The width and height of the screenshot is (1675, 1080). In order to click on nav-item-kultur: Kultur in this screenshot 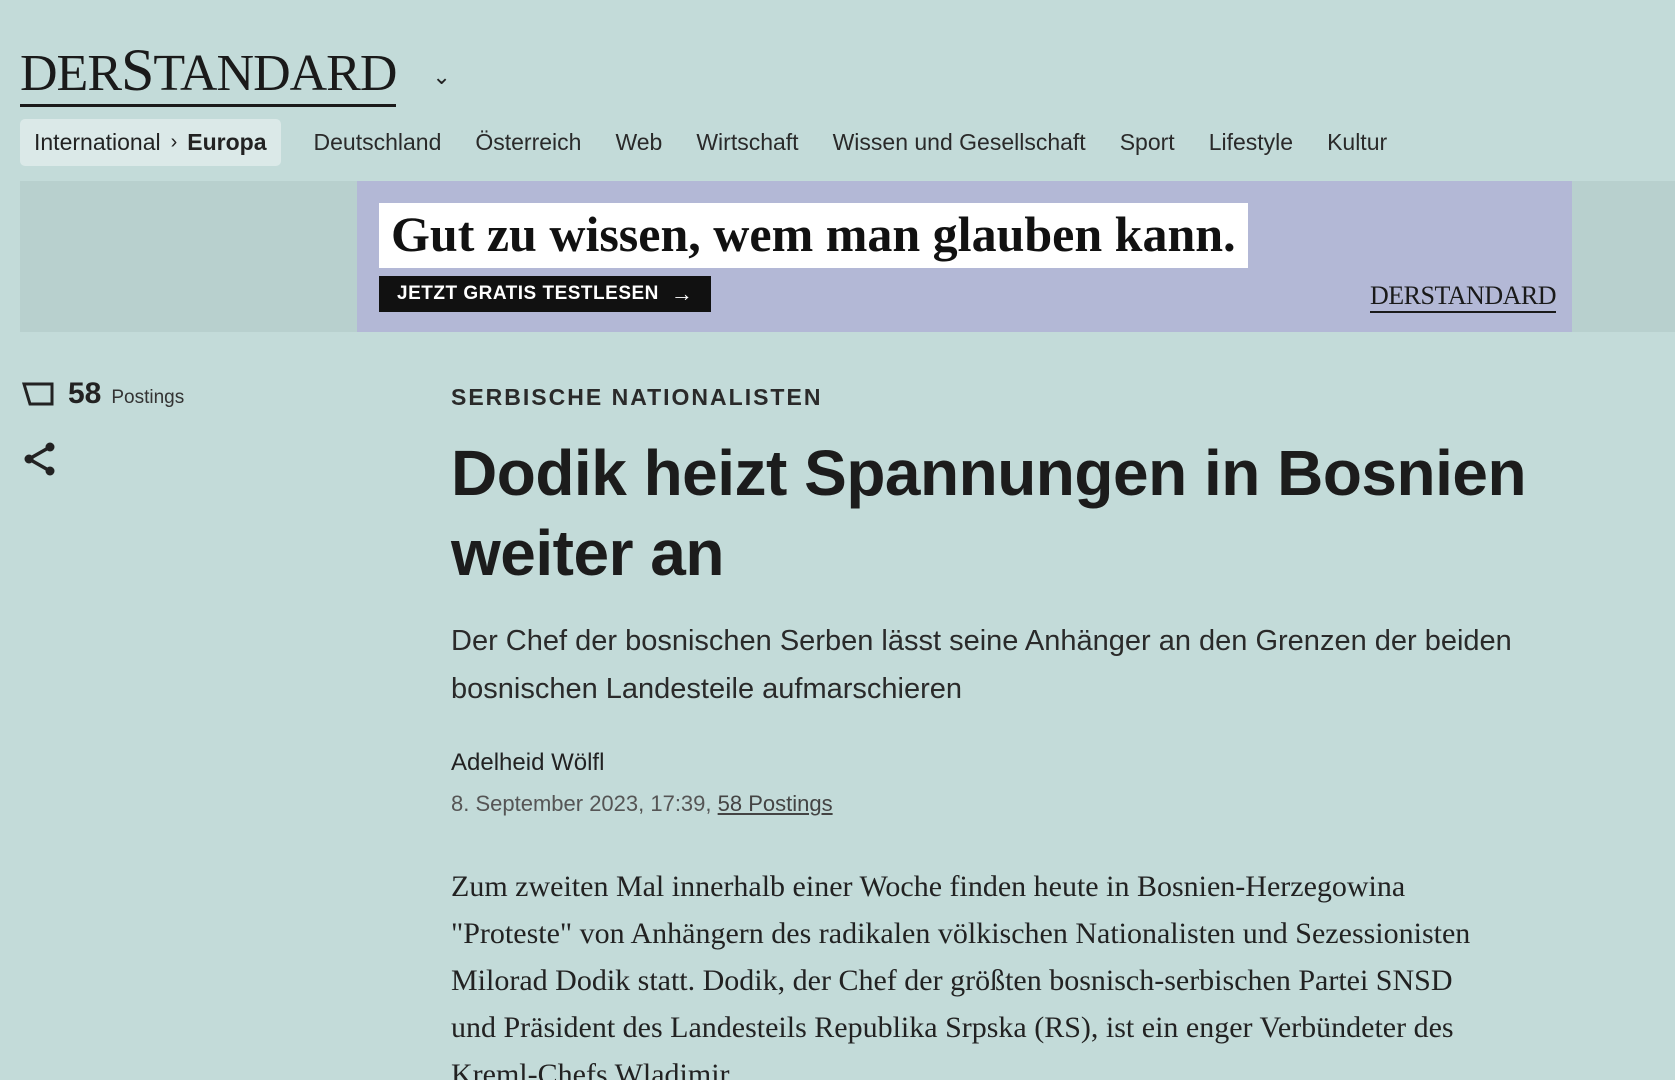, I will do `click(1357, 142)`.